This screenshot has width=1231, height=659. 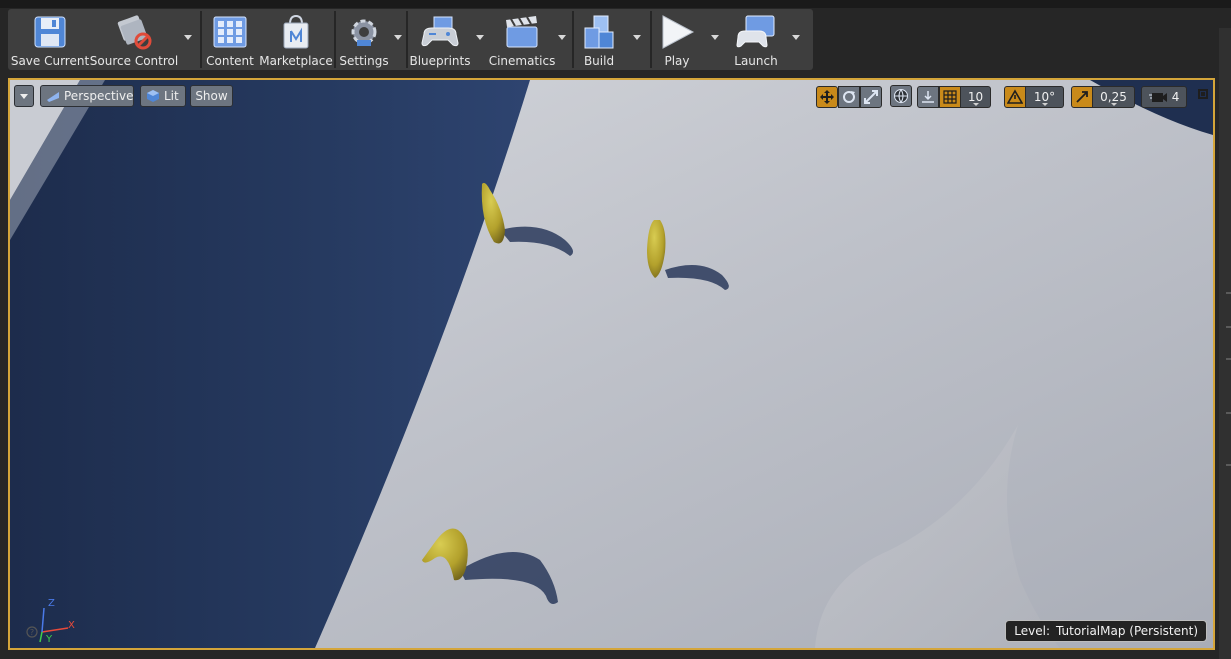 What do you see at coordinates (480, 37) in the screenshot?
I see `blueprints-dropdown` at bounding box center [480, 37].